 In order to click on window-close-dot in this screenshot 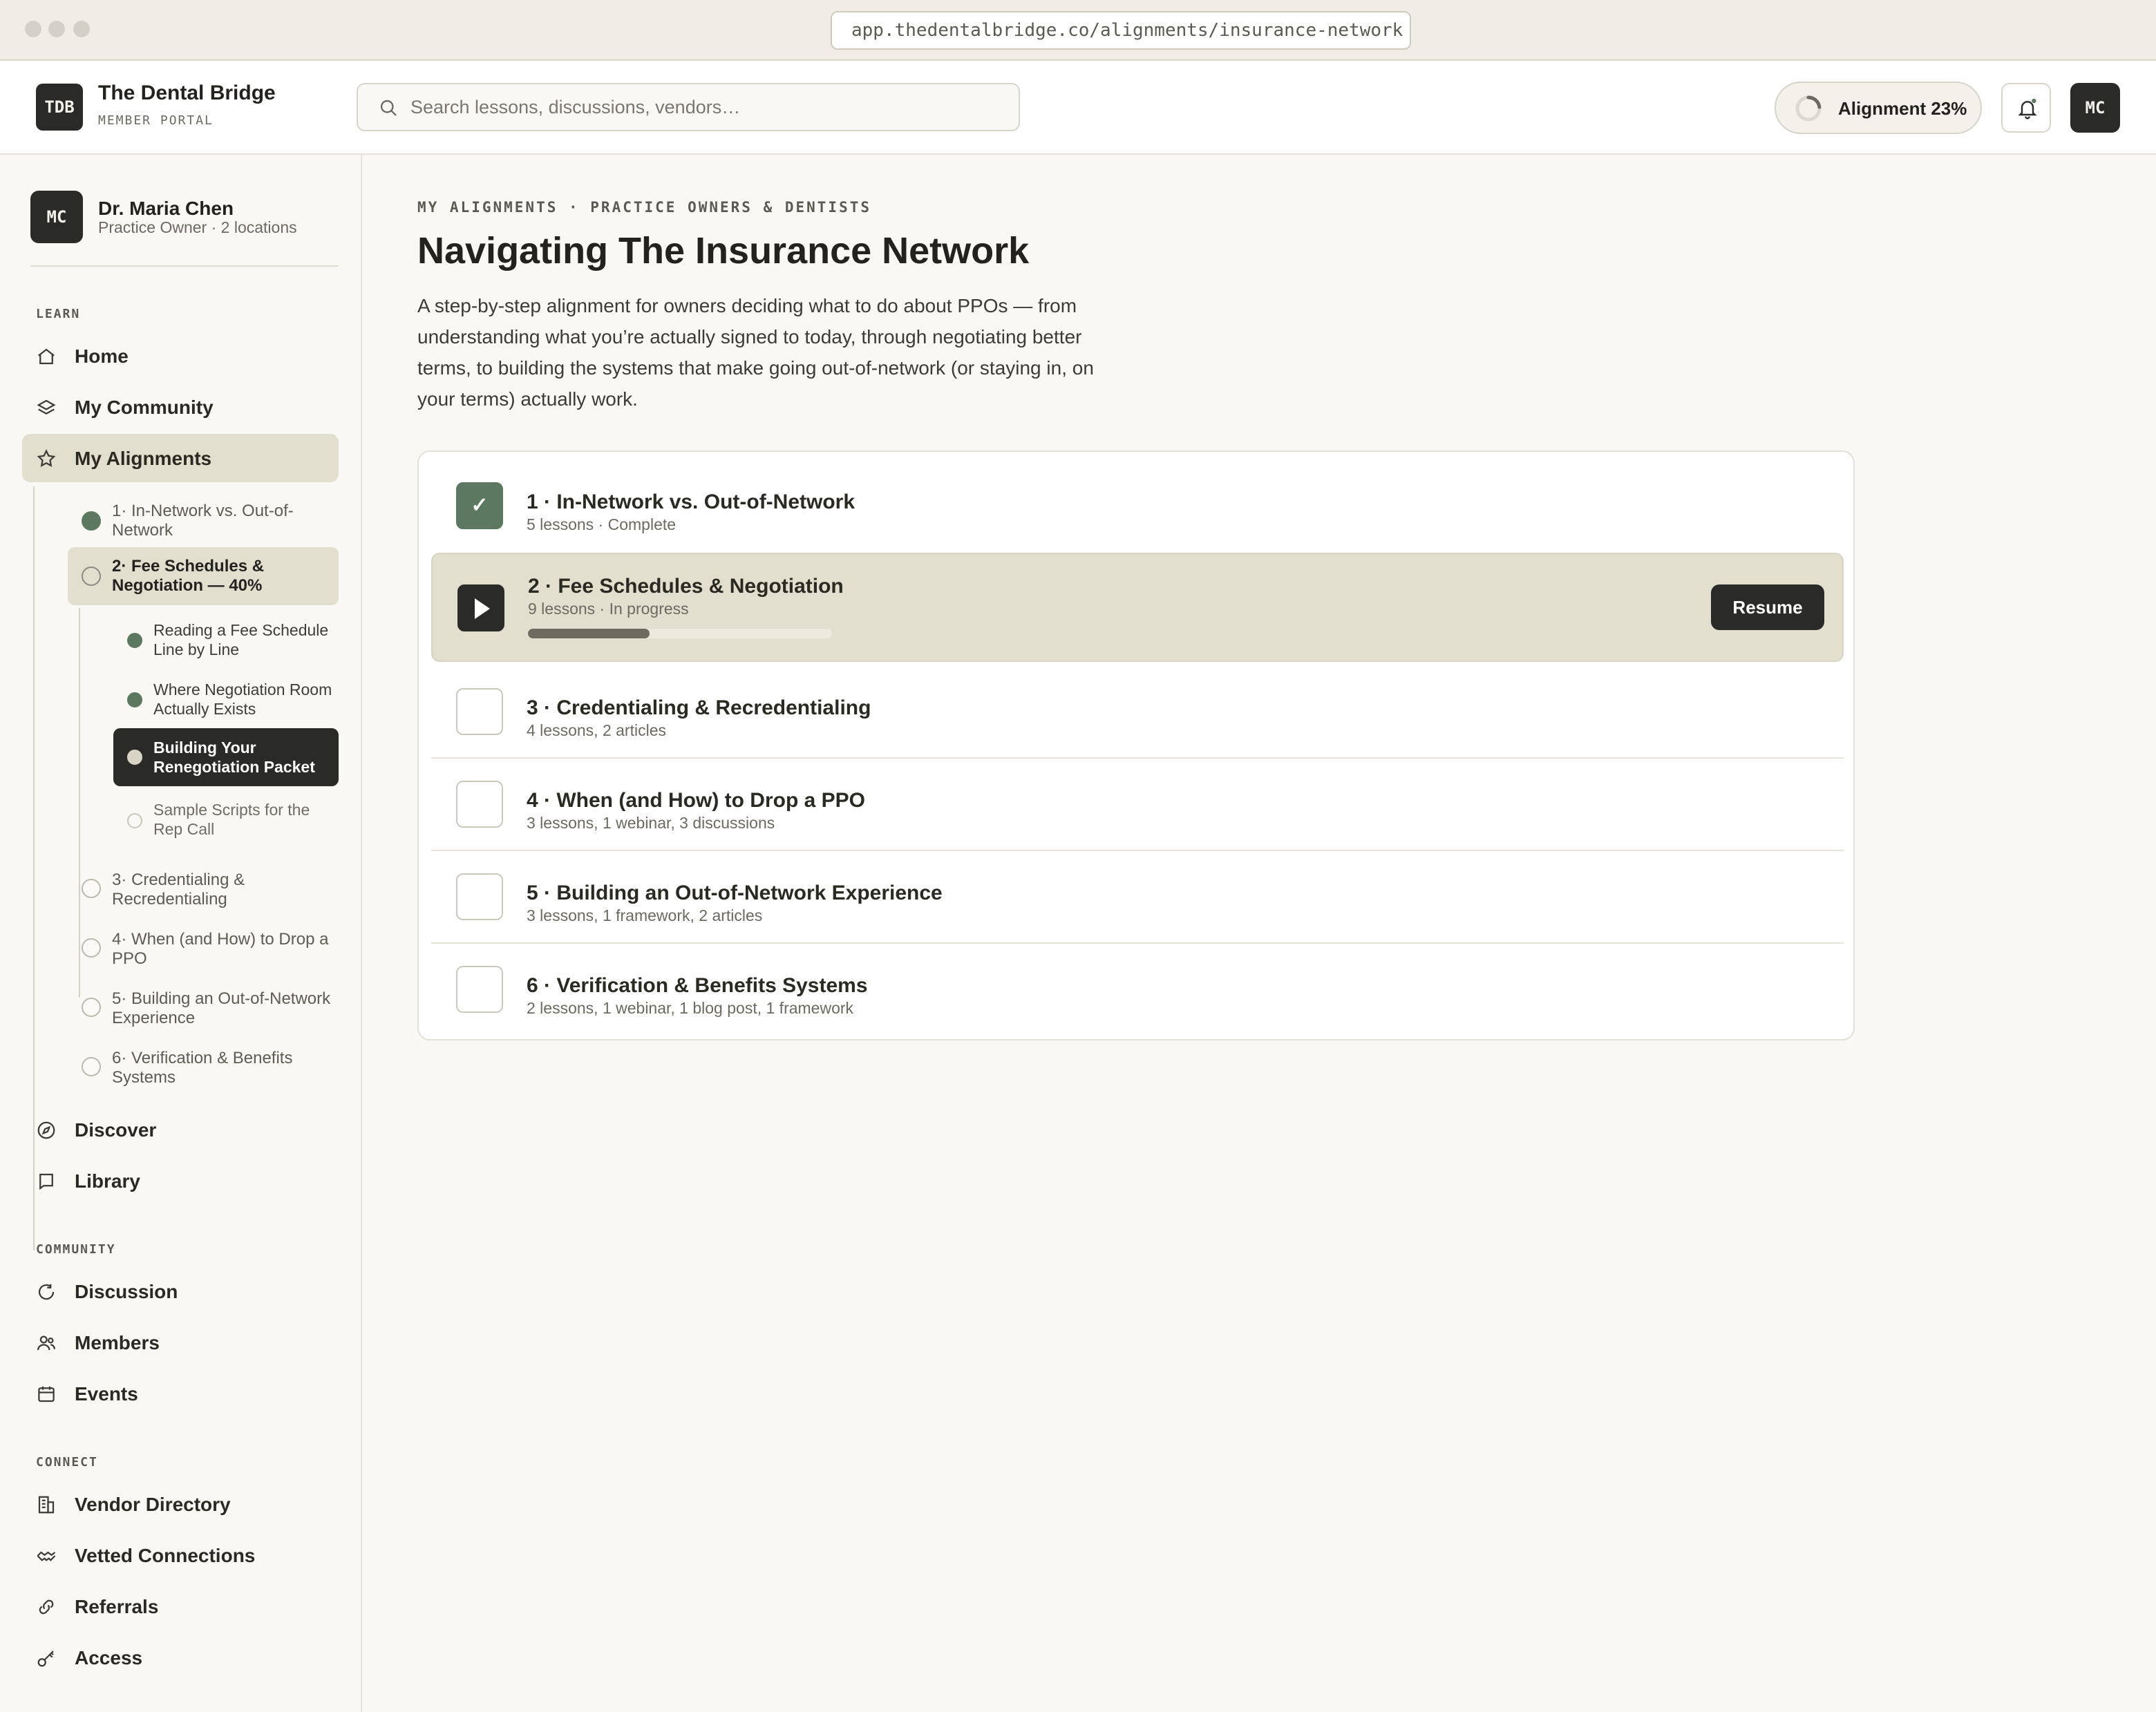, I will do `click(33, 29)`.